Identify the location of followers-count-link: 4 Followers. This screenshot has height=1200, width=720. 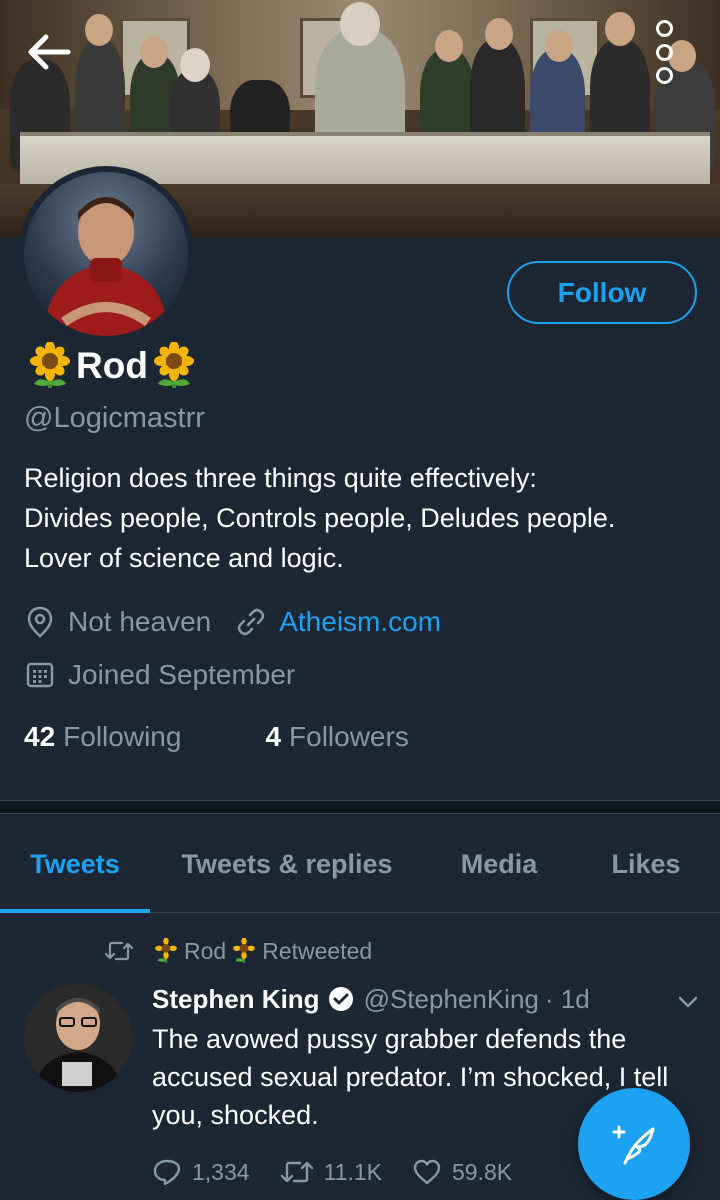
(336, 737).